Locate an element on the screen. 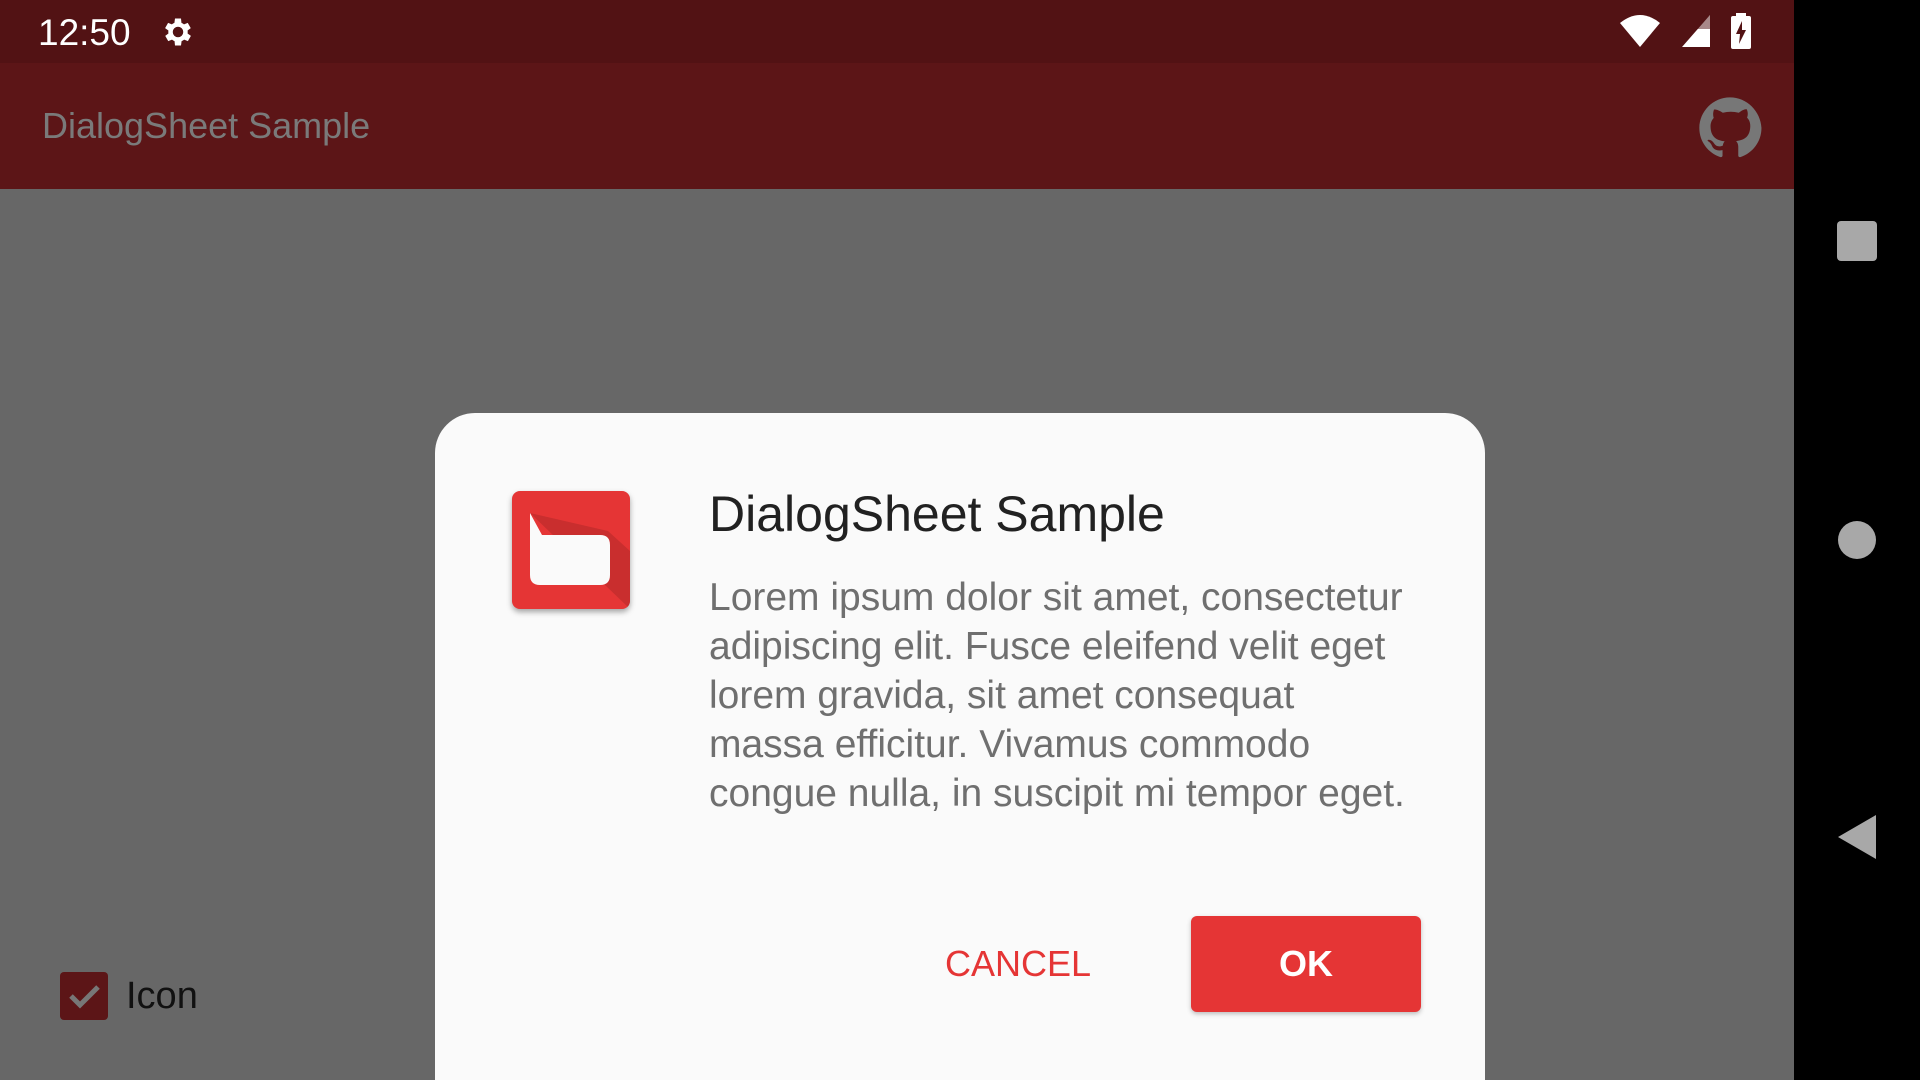 Image resolution: width=1920 pixels, height=1080 pixels. github-icon is located at coordinates (1730, 127).